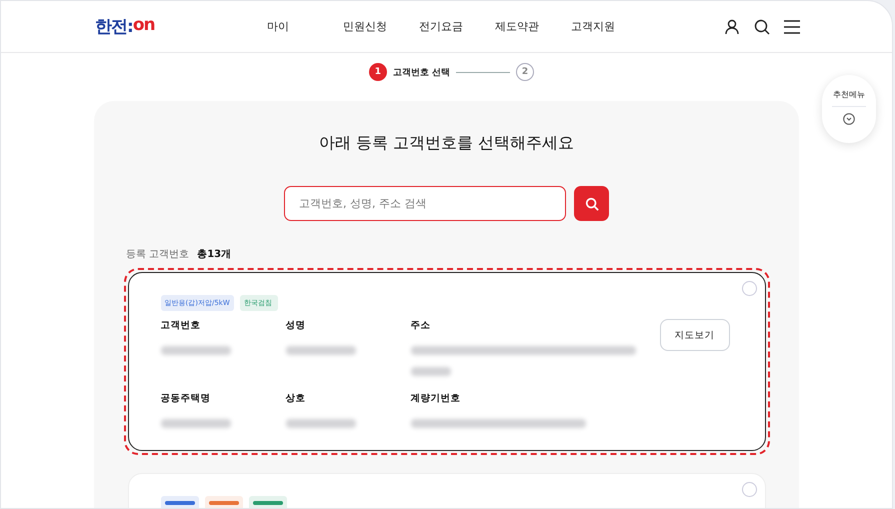 The width and height of the screenshot is (895, 509). What do you see at coordinates (377, 72) in the screenshot?
I see `step-number: 1` at bounding box center [377, 72].